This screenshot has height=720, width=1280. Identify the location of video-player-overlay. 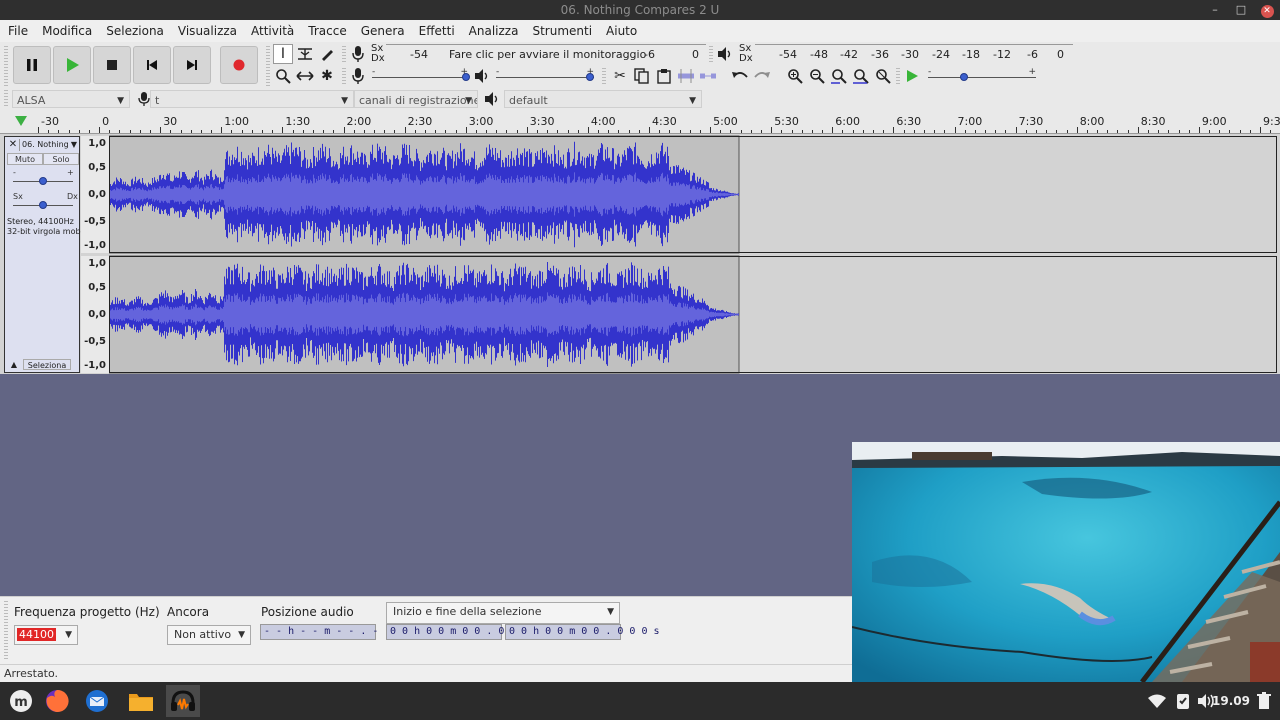
(1066, 562).